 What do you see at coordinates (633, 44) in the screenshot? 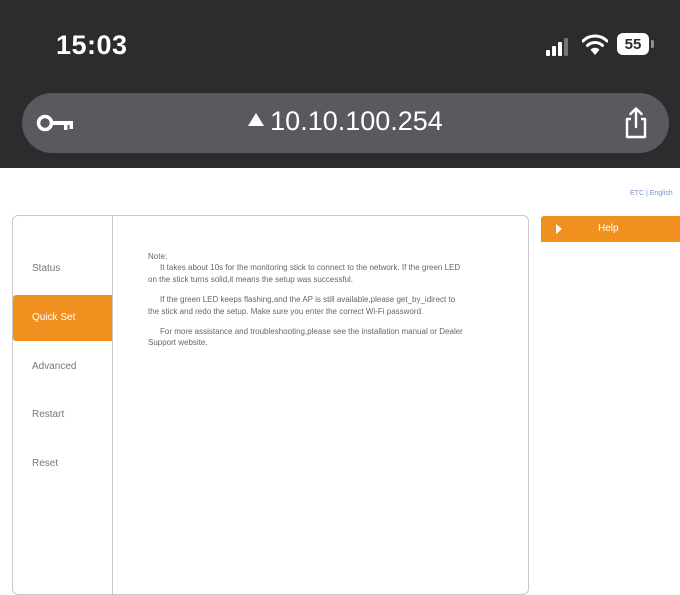
I see `battery-level: 55` at bounding box center [633, 44].